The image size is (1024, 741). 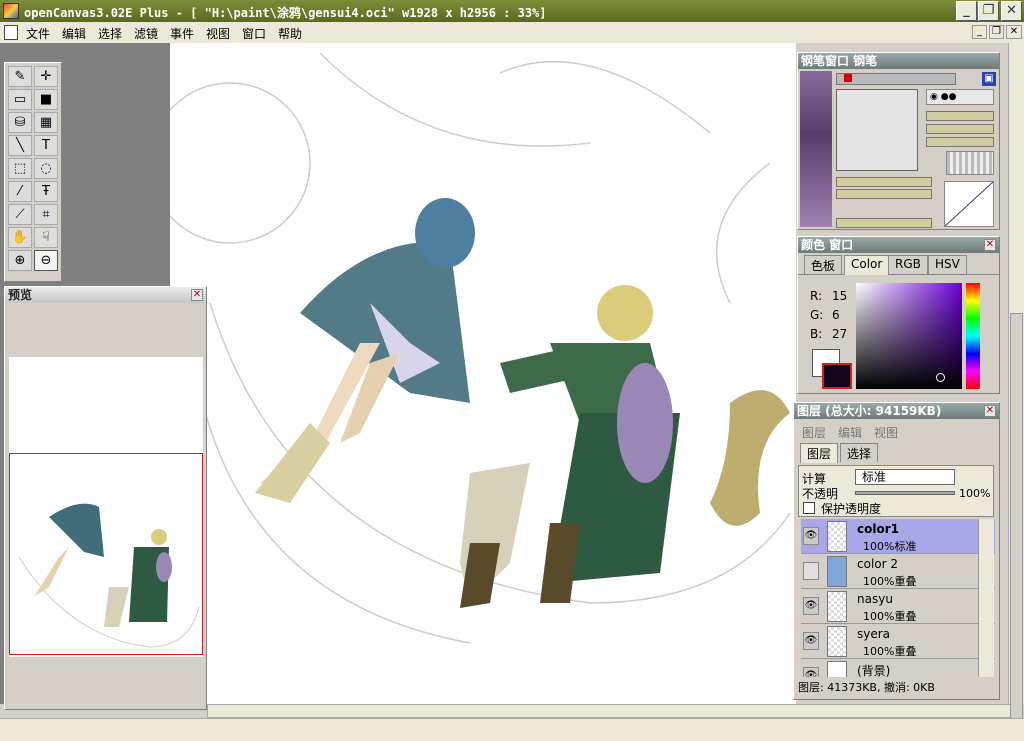 What do you see at coordinates (146, 33) in the screenshot?
I see `menu-filter: 滤镜` at bounding box center [146, 33].